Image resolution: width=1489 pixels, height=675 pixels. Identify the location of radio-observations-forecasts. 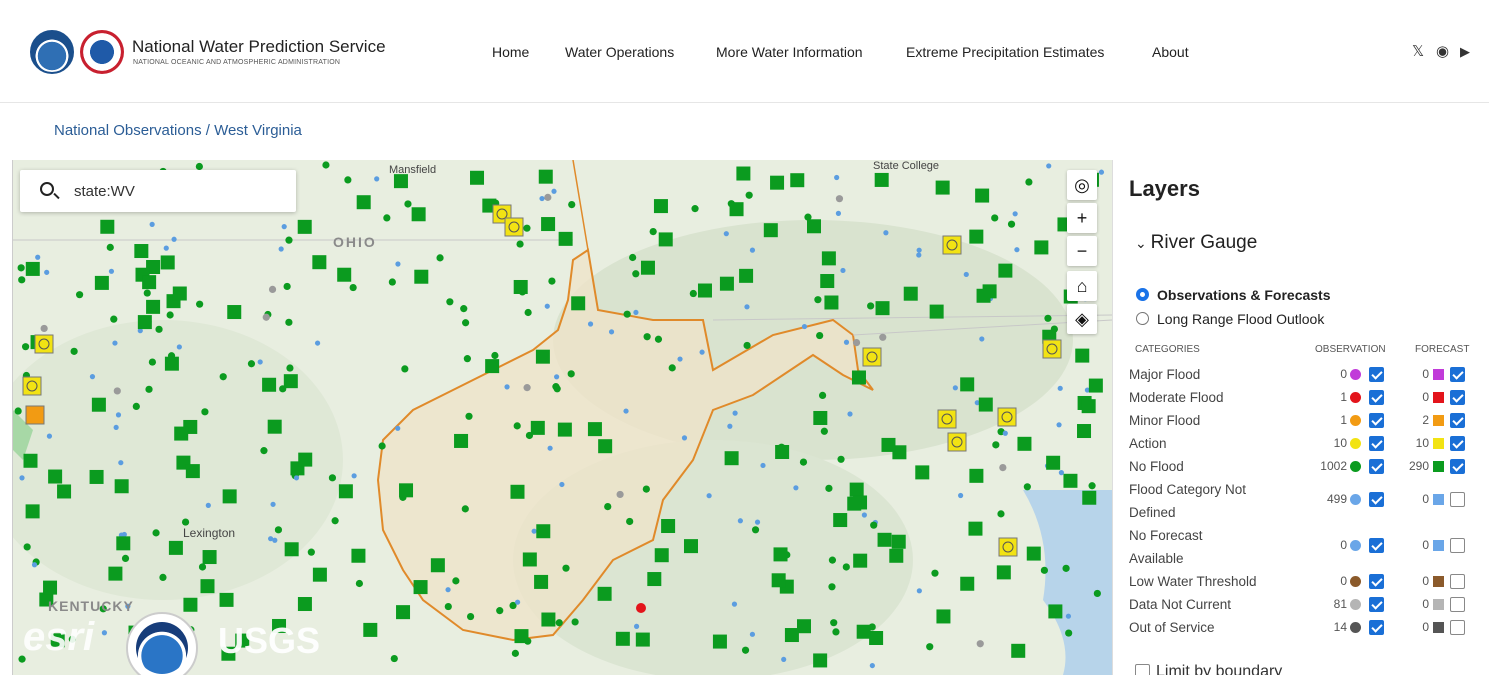
(1142, 294).